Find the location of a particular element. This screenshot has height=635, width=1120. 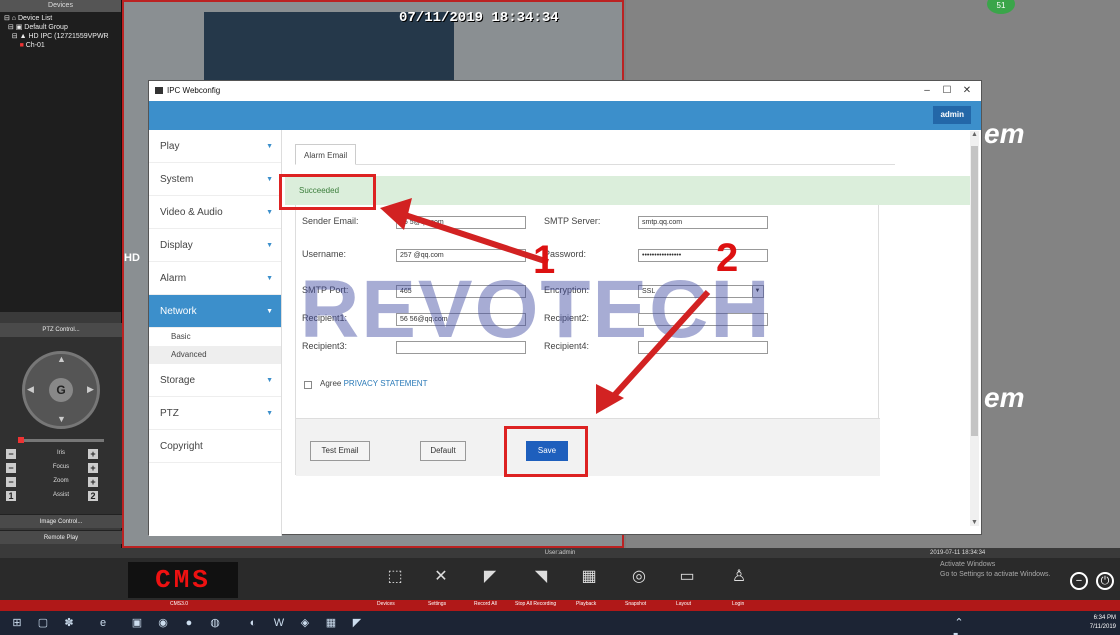

clock-time: 6:34 PM is located at coordinates (1104, 618).